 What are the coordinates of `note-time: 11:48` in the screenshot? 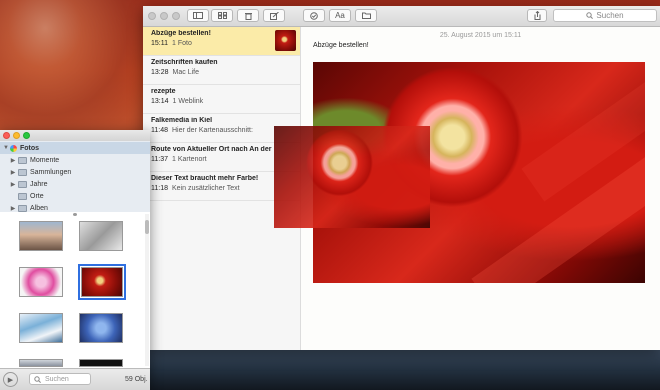 It's located at (159, 130).